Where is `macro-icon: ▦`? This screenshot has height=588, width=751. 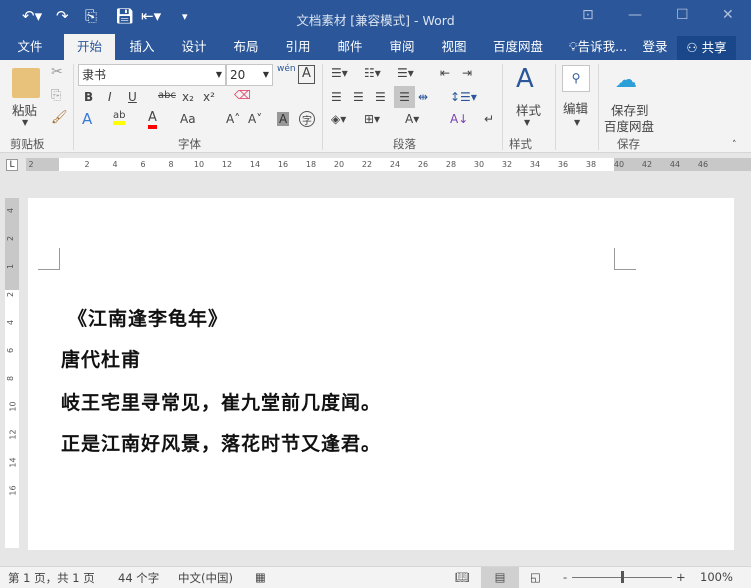
macro-icon: ▦ is located at coordinates (260, 577).